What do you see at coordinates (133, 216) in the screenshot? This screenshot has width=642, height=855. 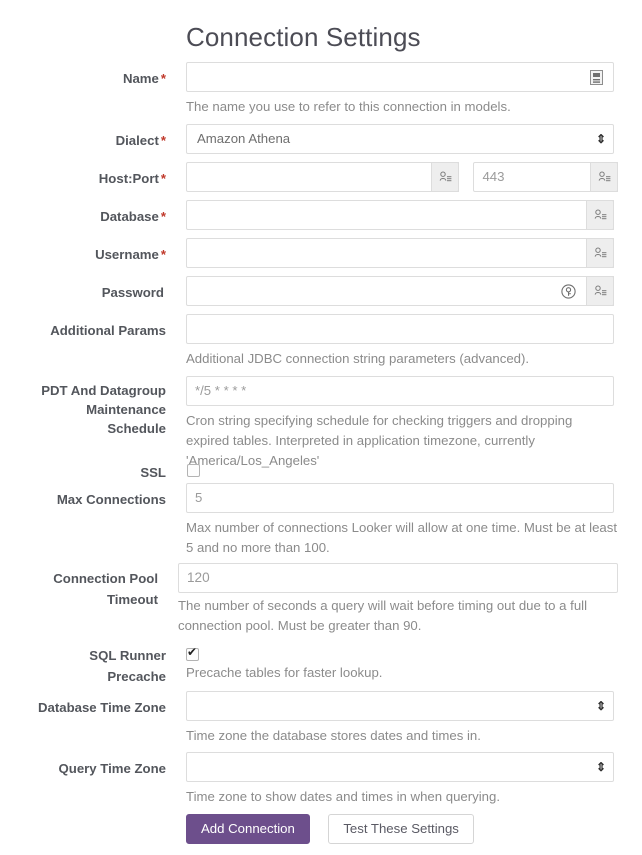 I see `database-label: Database *` at bounding box center [133, 216].